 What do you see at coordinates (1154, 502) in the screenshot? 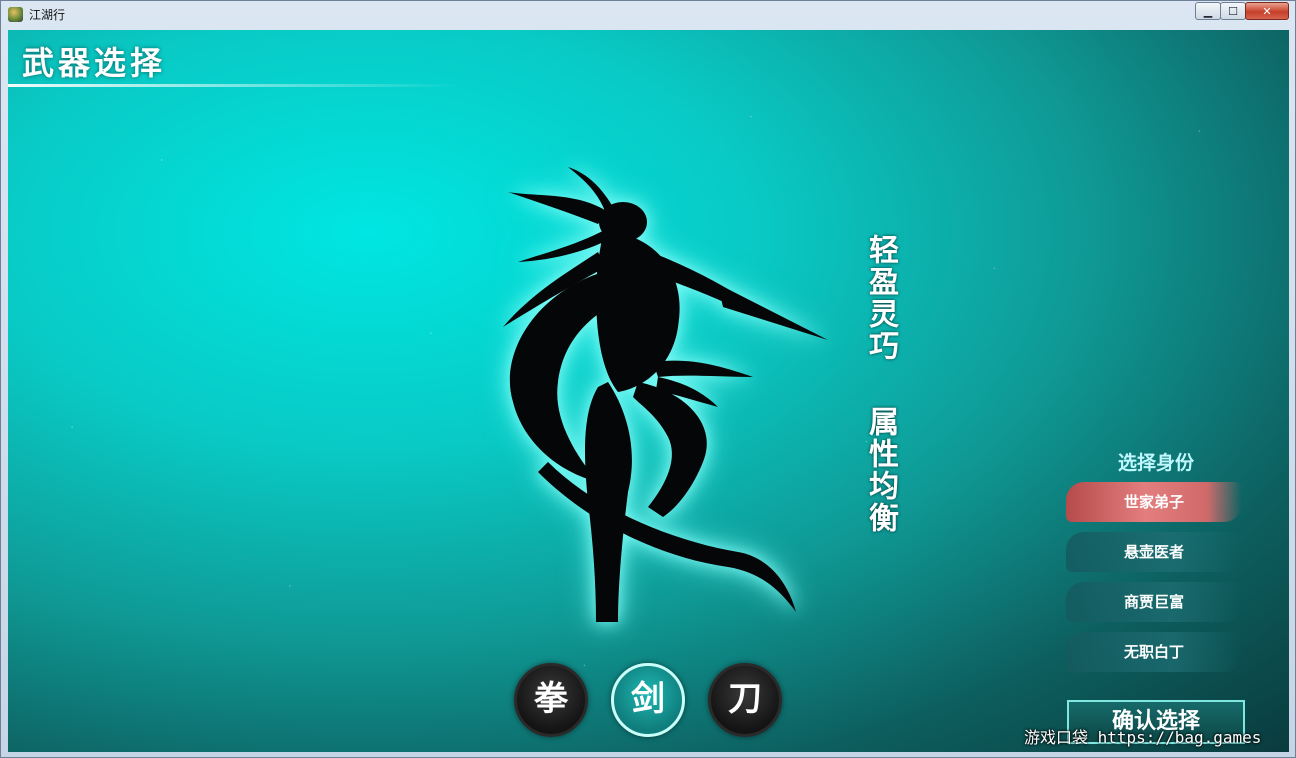
I see `identity-option-noble: 世家弟子` at bounding box center [1154, 502].